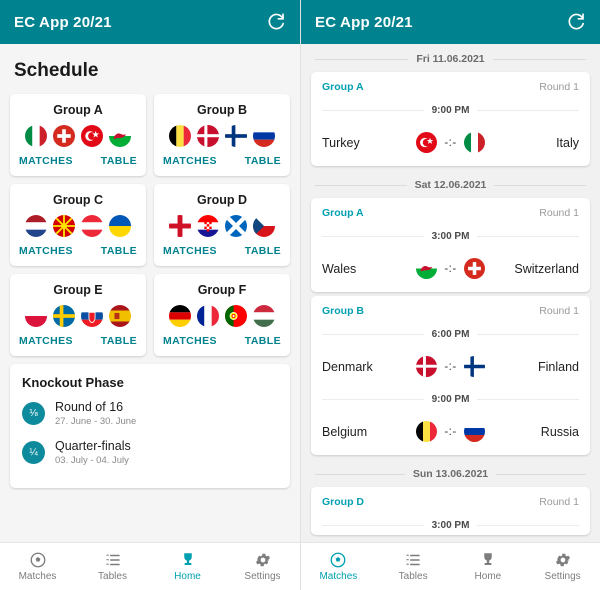 This screenshot has height=590, width=600. Describe the element at coordinates (33, 453) in the screenshot. I see `knockout-fraction-badge: ¼` at that location.